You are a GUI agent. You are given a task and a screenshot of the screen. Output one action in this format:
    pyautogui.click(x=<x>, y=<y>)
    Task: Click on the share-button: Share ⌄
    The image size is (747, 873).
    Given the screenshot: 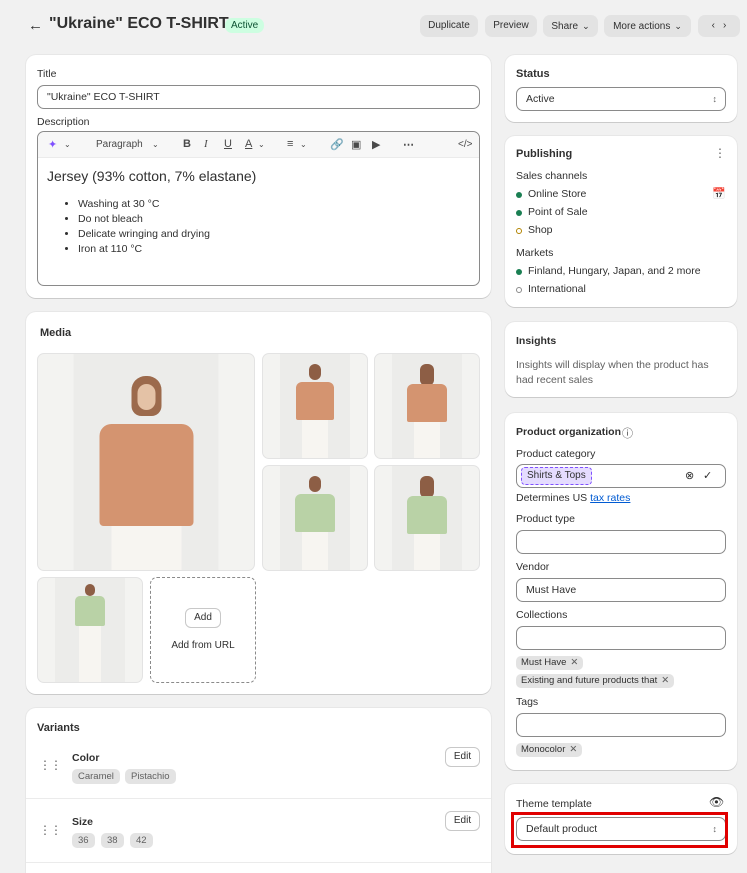 What is the action you would take?
    pyautogui.click(x=570, y=26)
    